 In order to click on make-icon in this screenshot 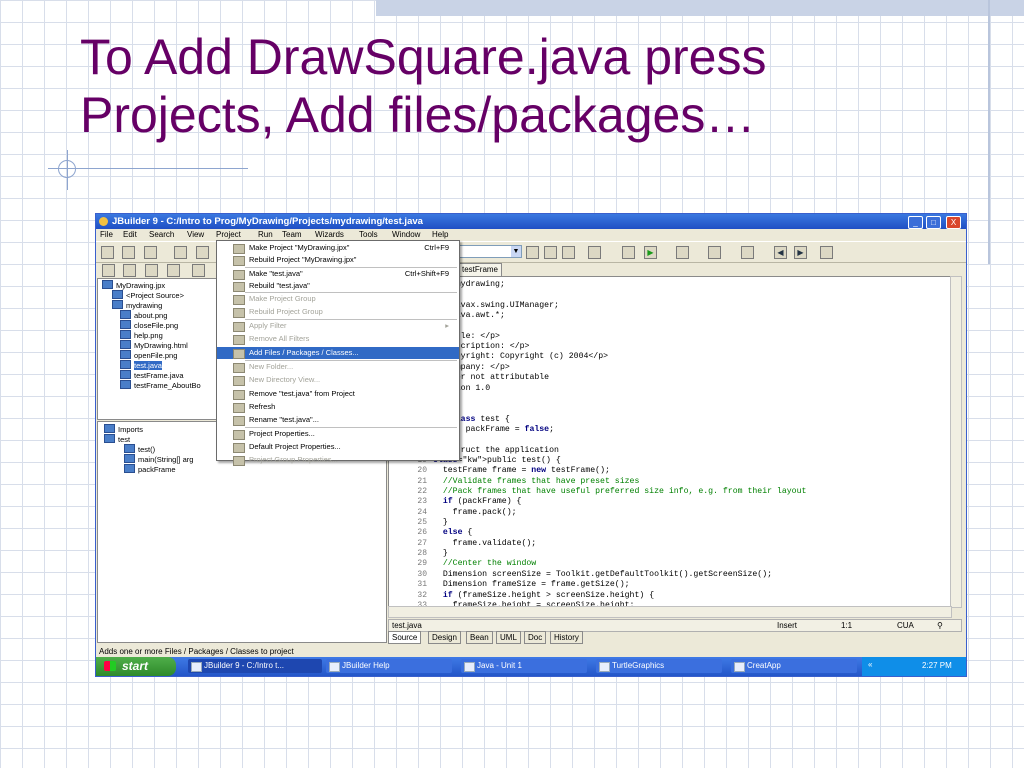, I will do `click(594, 252)`.